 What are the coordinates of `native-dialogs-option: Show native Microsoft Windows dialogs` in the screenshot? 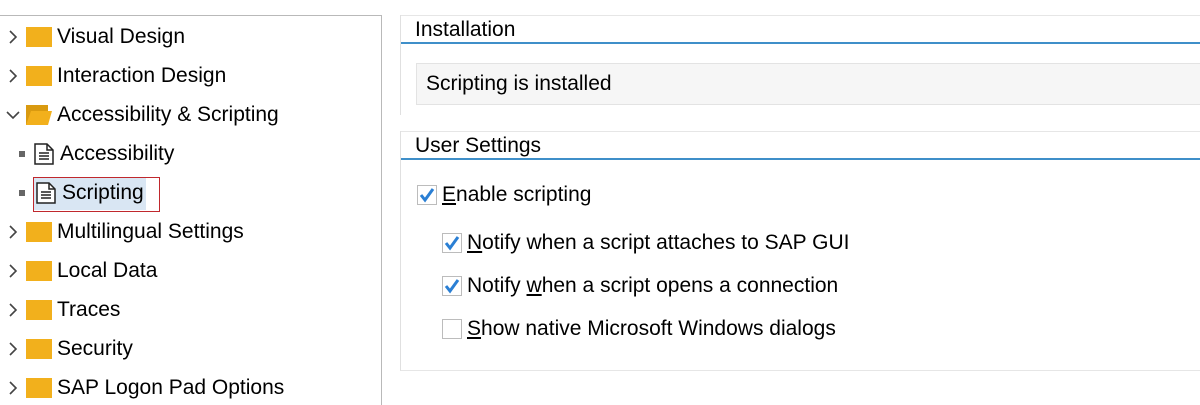 It's located at (639, 329).